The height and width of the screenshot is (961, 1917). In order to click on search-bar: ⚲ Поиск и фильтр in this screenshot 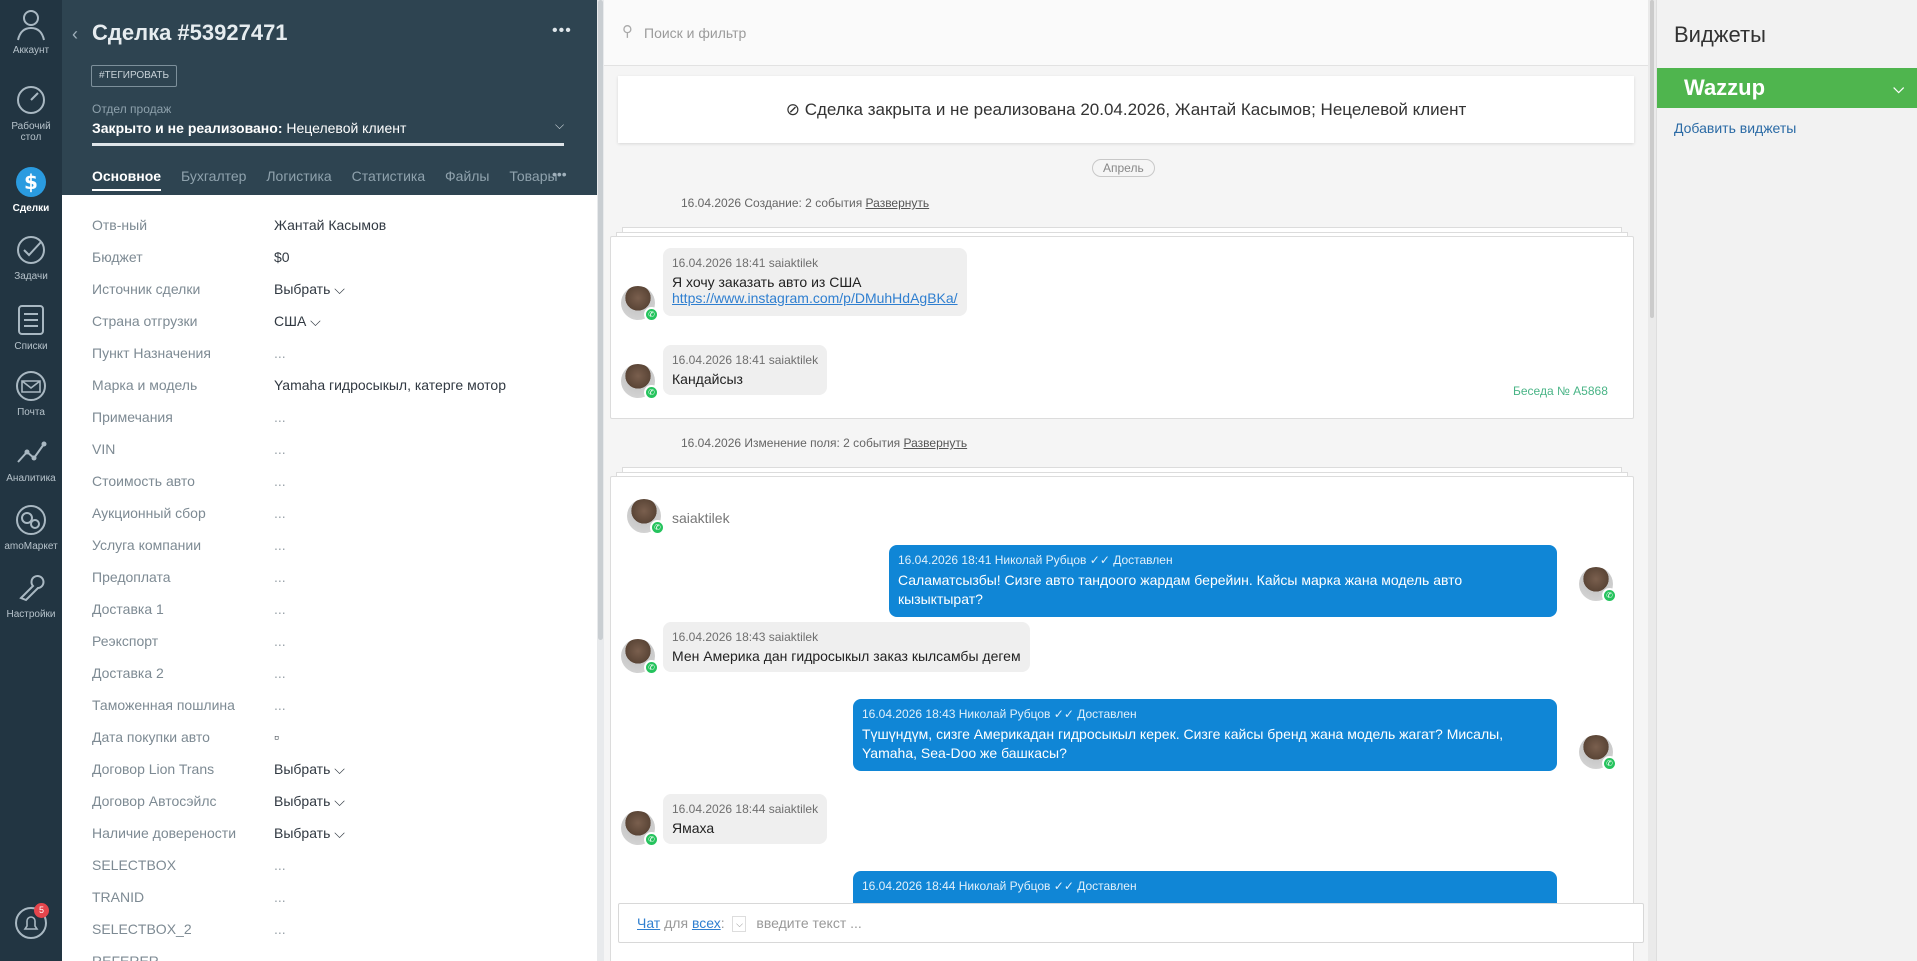, I will do `click(1126, 33)`.